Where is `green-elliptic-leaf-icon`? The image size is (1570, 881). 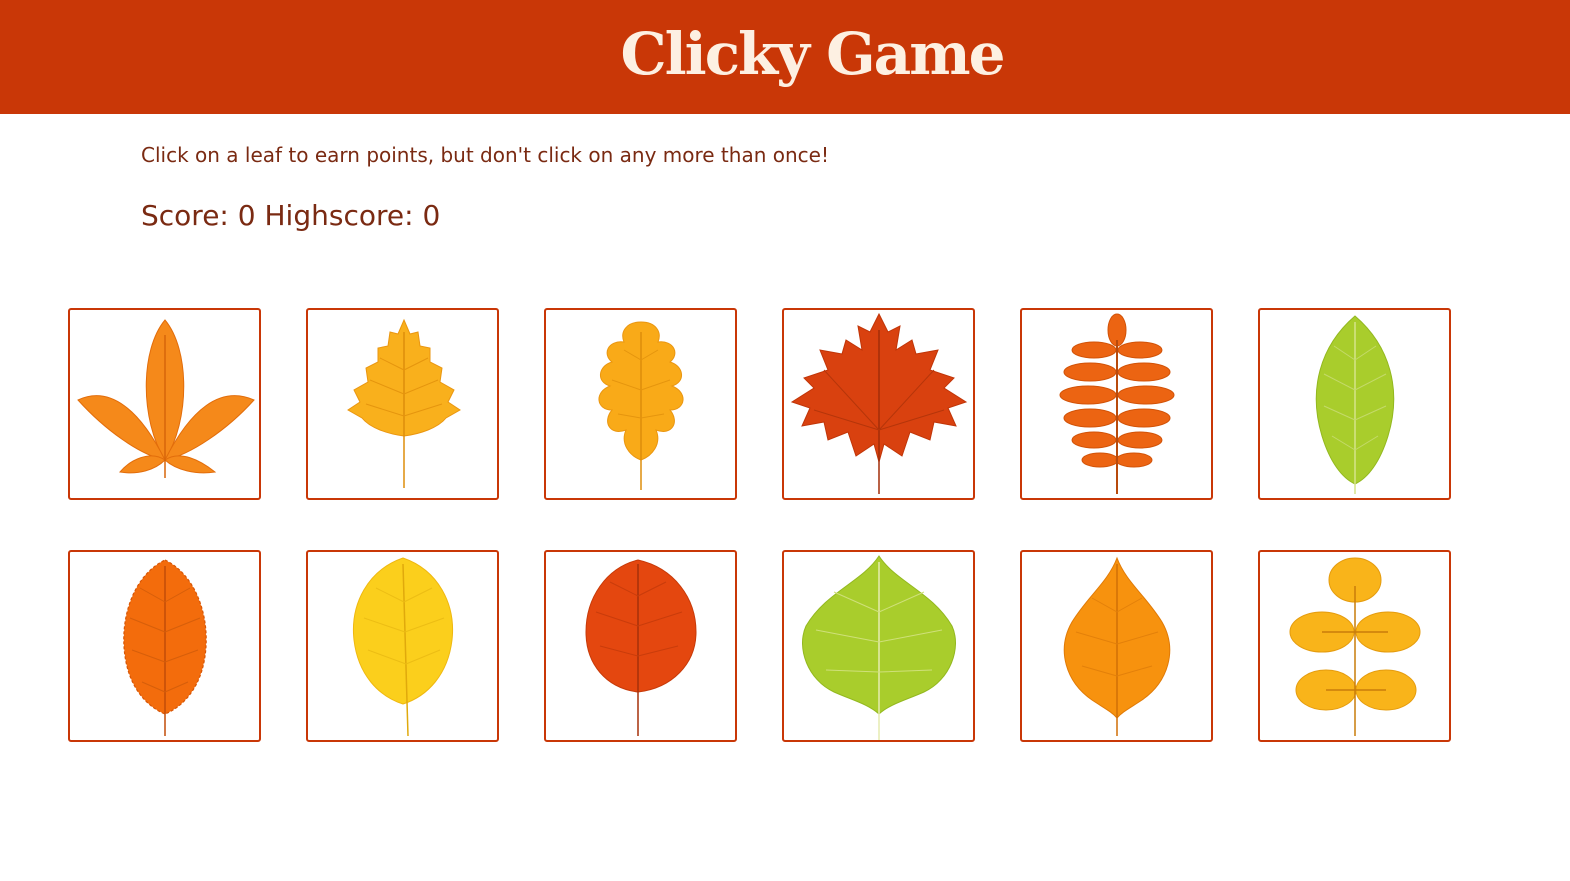
green-elliptic-leaf-icon is located at coordinates (1355, 404).